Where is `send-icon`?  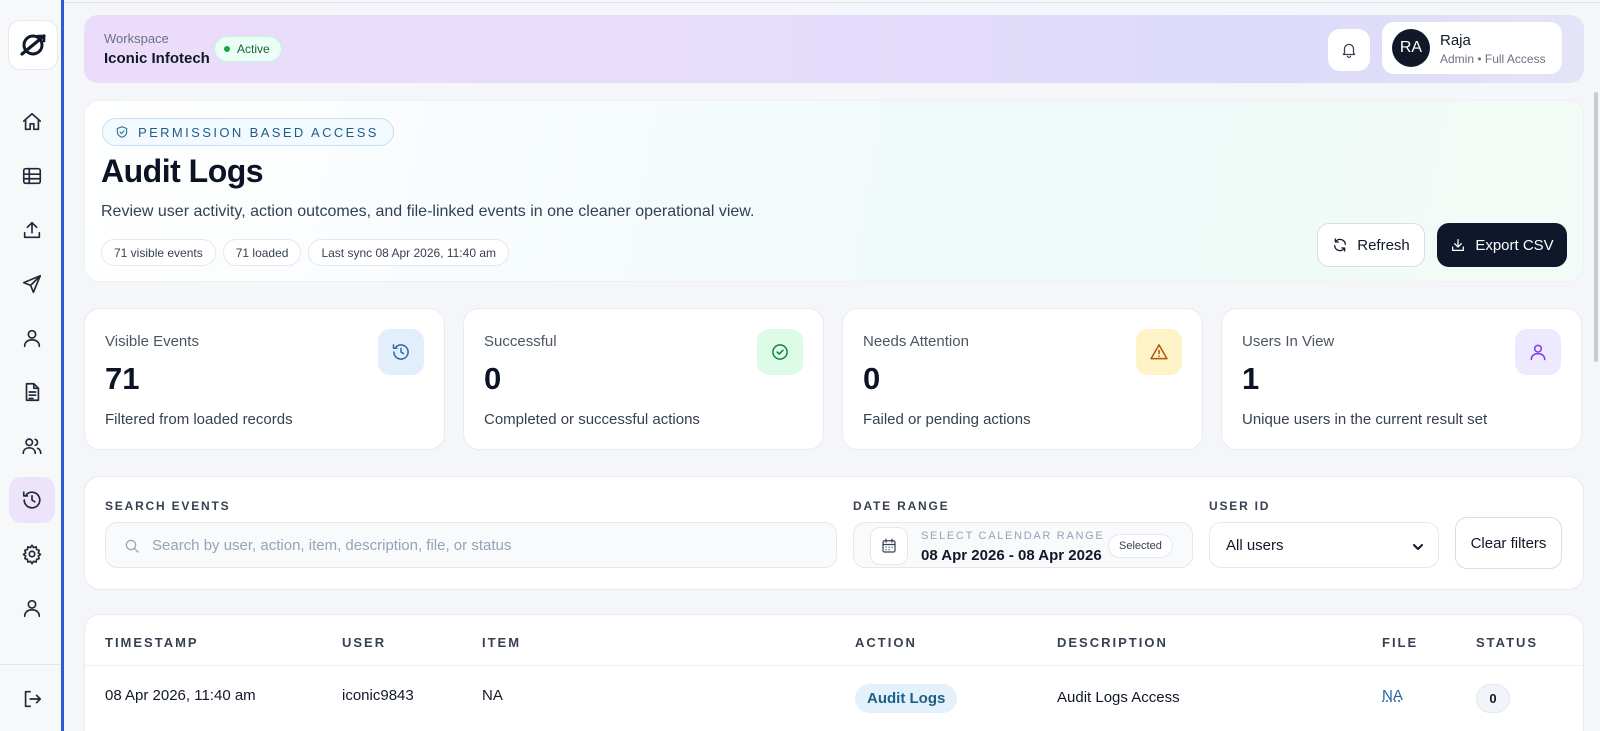 send-icon is located at coordinates (32, 284).